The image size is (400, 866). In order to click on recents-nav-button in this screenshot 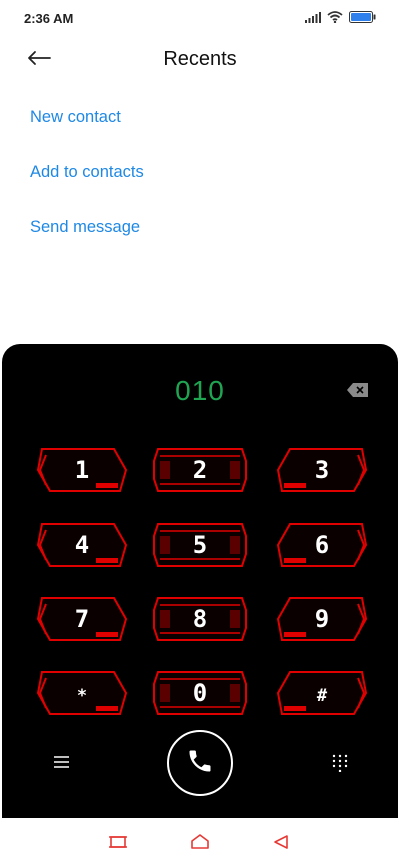, I will do `click(118, 842)`.